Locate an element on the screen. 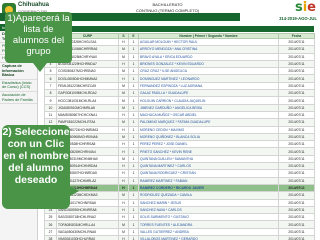 The height and width of the screenshot is (240, 320). student-name: QUINTANA GUILLEN * SAMANTHA is located at coordinates (166, 159).